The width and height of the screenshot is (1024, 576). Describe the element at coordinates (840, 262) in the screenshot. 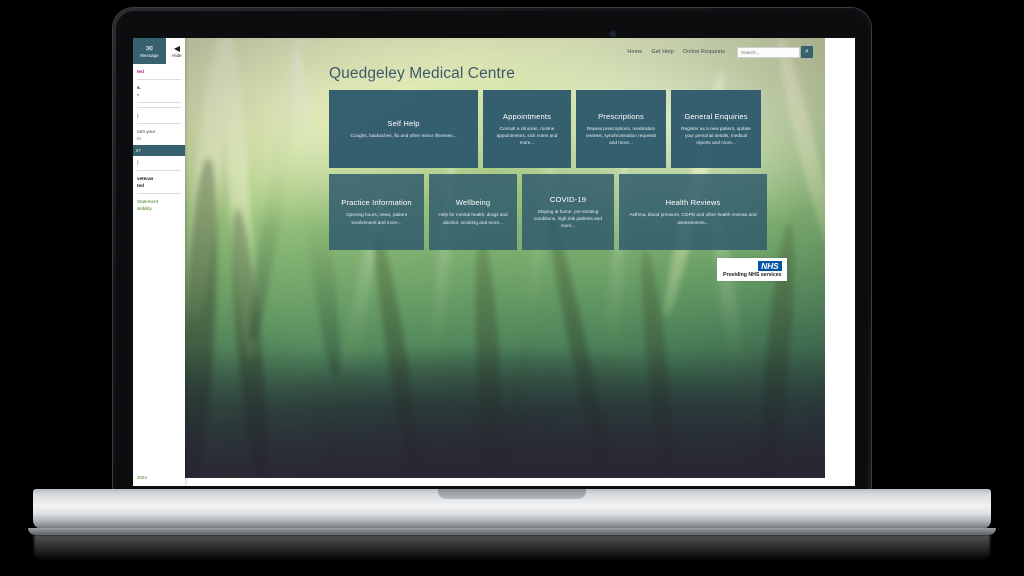

I see `page-right-gutter` at that location.